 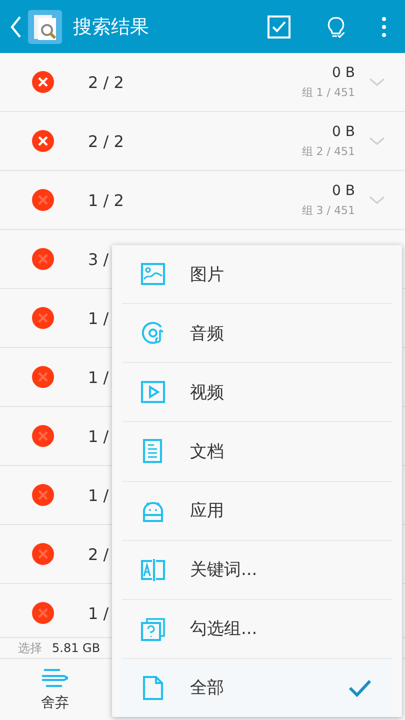 What do you see at coordinates (76, 648) in the screenshot?
I see `selection-size: 5.81 GB` at bounding box center [76, 648].